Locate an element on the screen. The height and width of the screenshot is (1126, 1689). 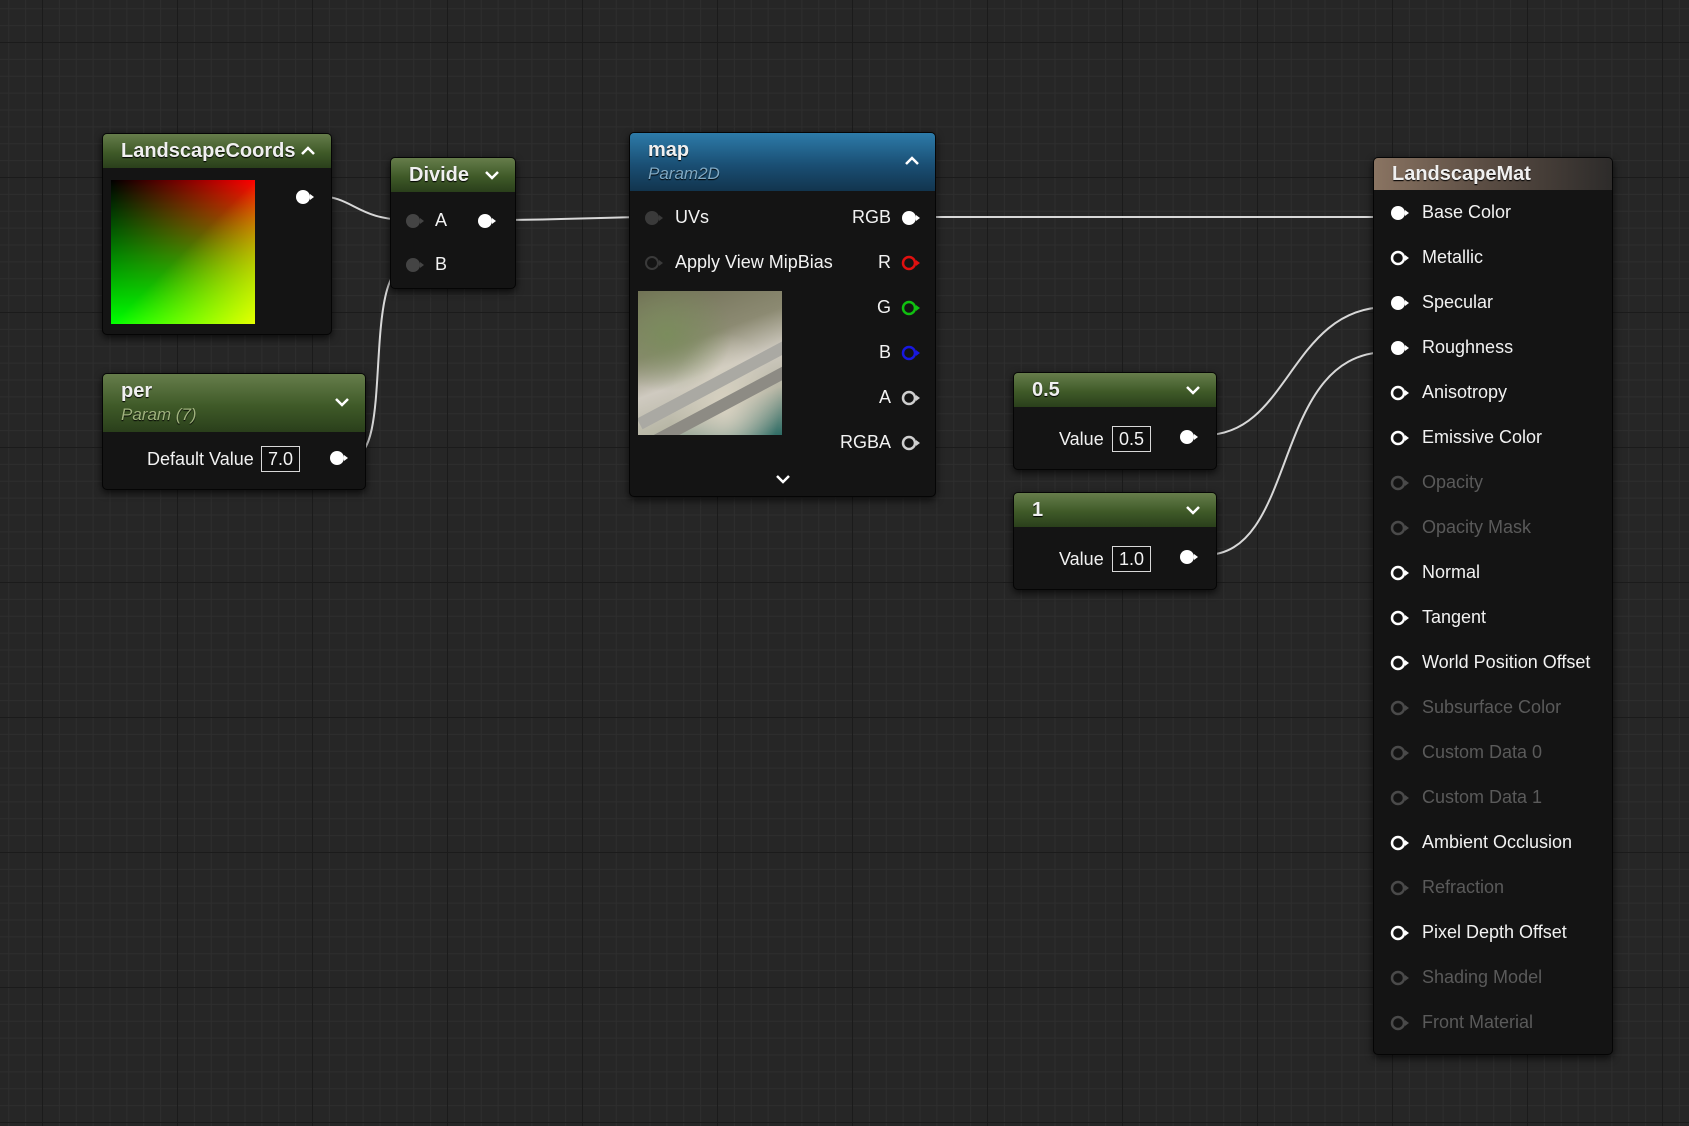
node-header: LandscapeCoords is located at coordinates (217, 151).